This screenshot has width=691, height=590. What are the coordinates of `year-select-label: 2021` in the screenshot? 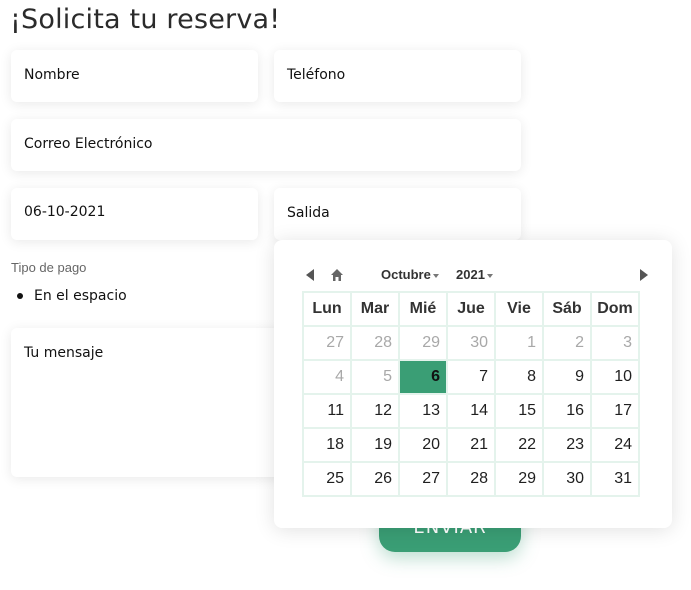 It's located at (470, 274).